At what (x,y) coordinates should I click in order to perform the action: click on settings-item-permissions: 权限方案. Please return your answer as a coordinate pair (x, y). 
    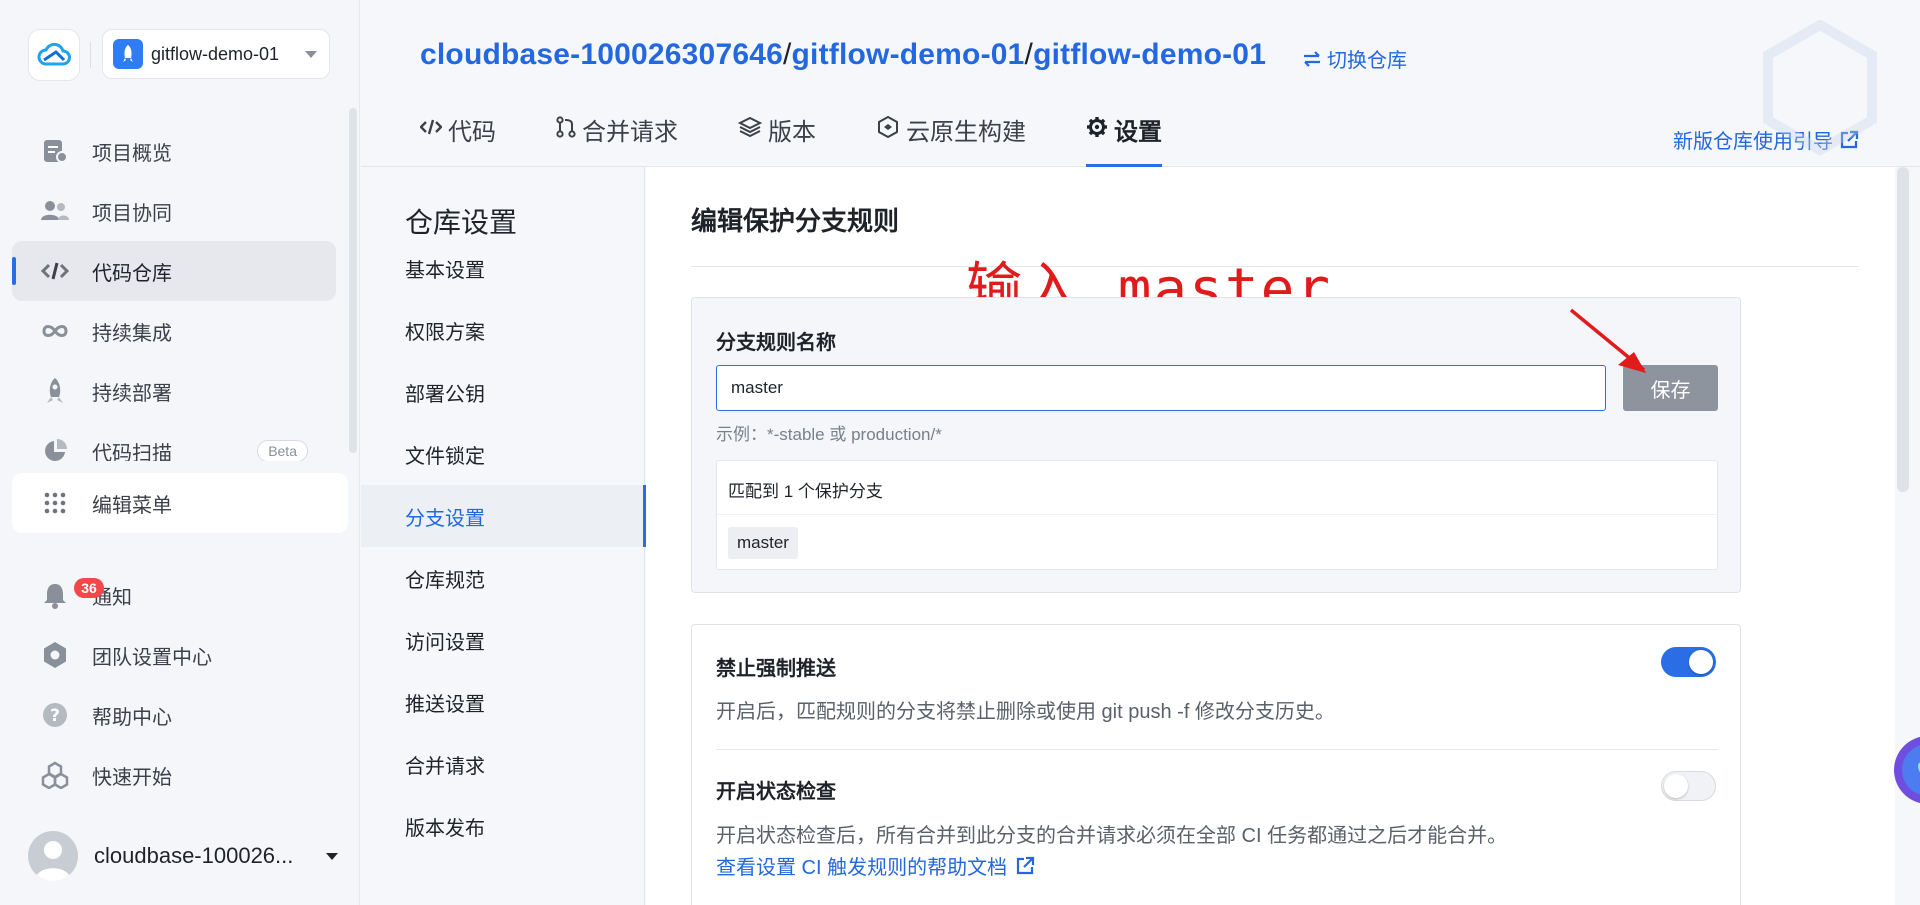
    Looking at the image, I should click on (503, 330).